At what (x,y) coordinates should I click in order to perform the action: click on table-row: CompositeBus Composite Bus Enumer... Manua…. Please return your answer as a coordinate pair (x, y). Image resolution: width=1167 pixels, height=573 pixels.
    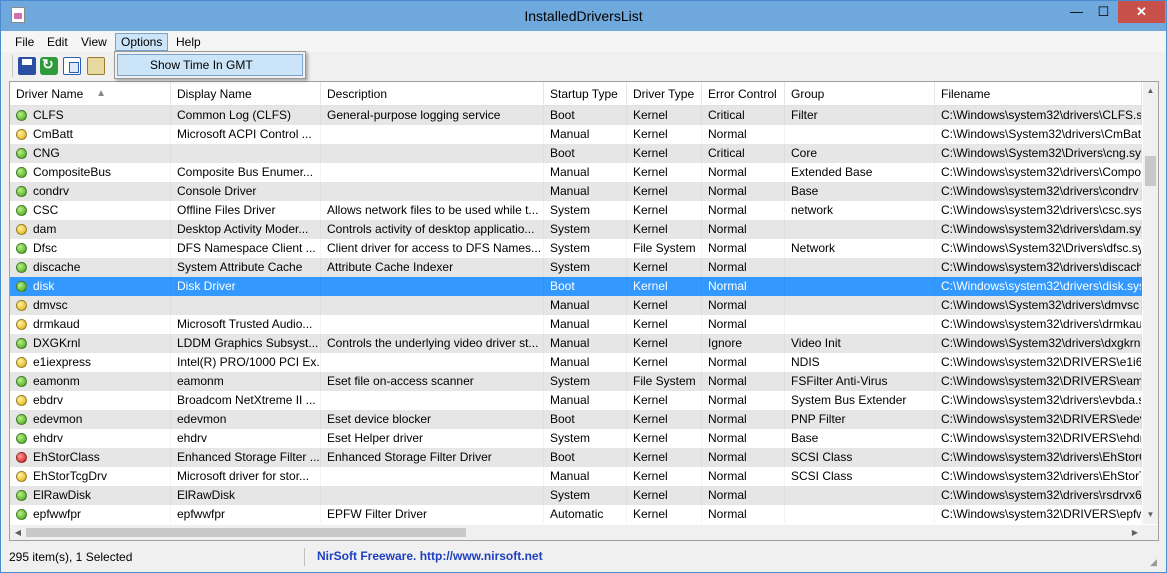
    Looking at the image, I should click on (576, 172).